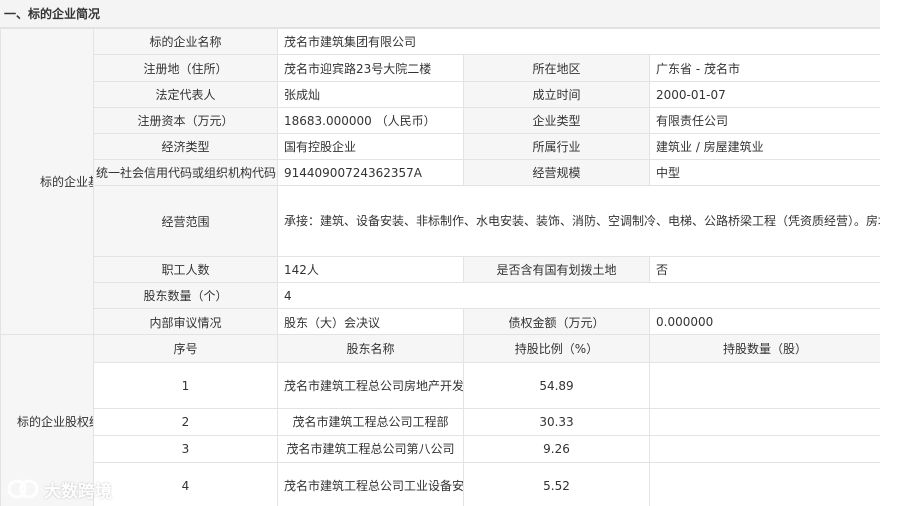  Describe the element at coordinates (370, 322) in the screenshot. I see `review-value: 股东（大）会决议` at that location.